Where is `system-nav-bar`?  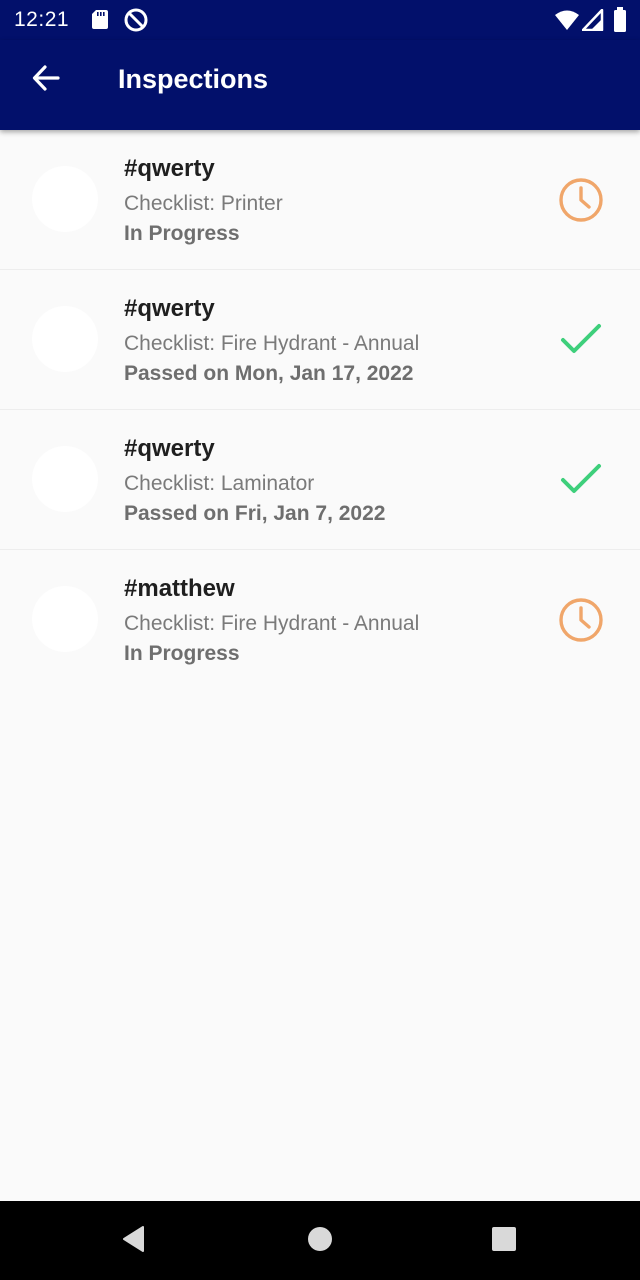 system-nav-bar is located at coordinates (320, 1240).